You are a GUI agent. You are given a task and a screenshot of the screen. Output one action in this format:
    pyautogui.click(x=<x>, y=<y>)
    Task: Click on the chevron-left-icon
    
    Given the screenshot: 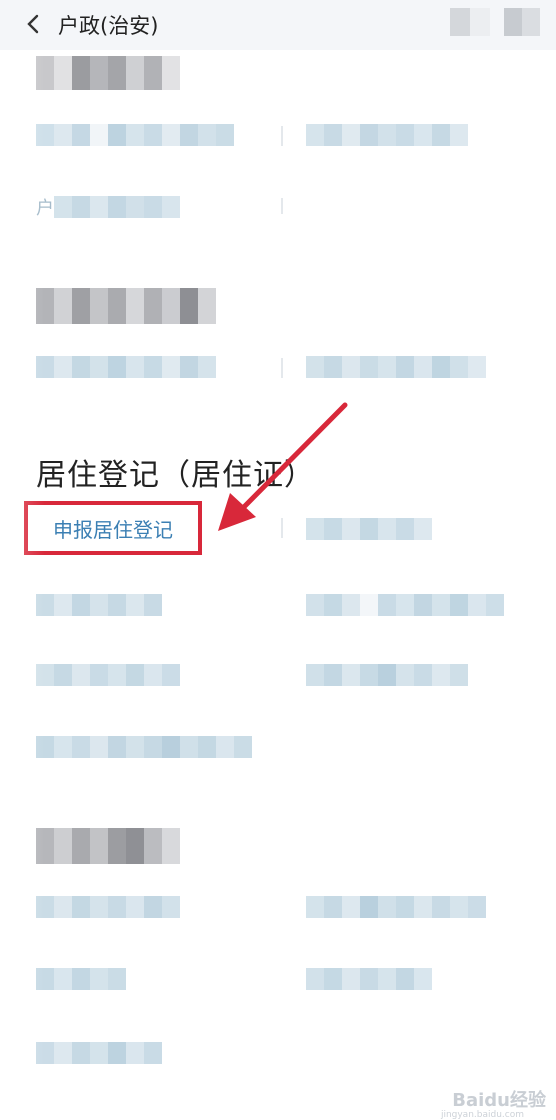 What is the action you would take?
    pyautogui.click(x=34, y=24)
    